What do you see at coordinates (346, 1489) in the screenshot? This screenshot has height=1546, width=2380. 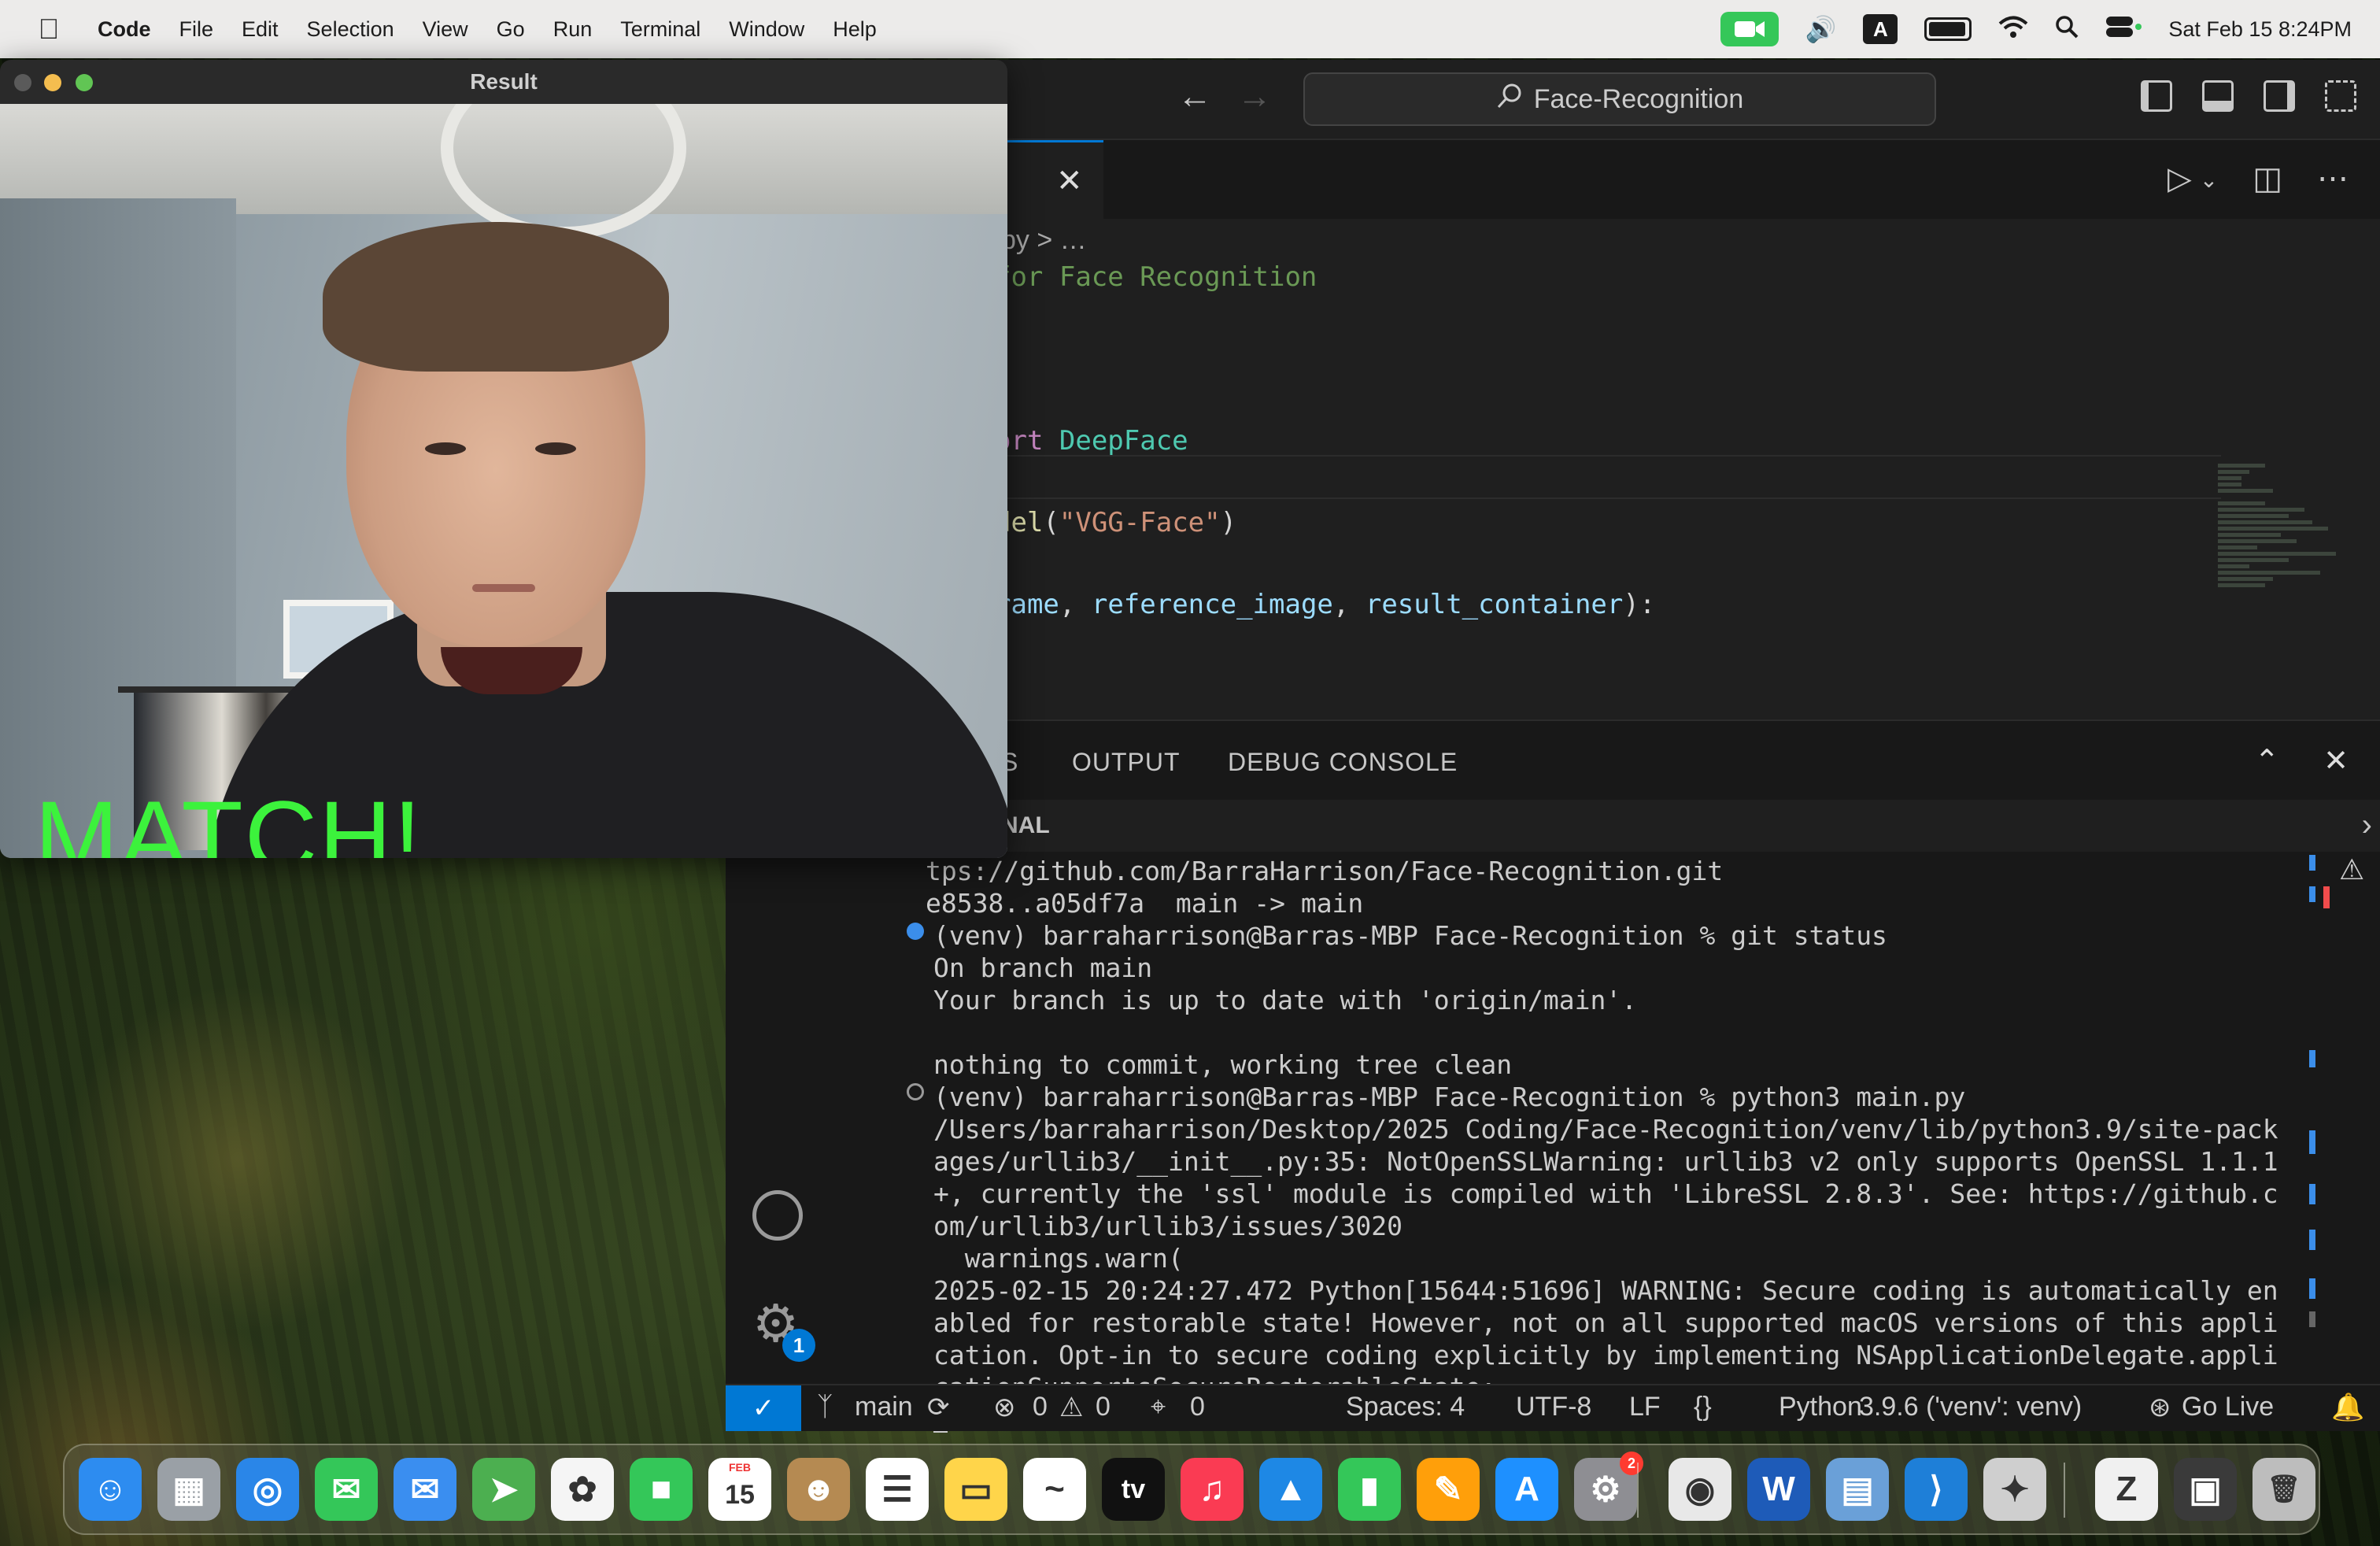 I see `messages-icon: ✉` at bounding box center [346, 1489].